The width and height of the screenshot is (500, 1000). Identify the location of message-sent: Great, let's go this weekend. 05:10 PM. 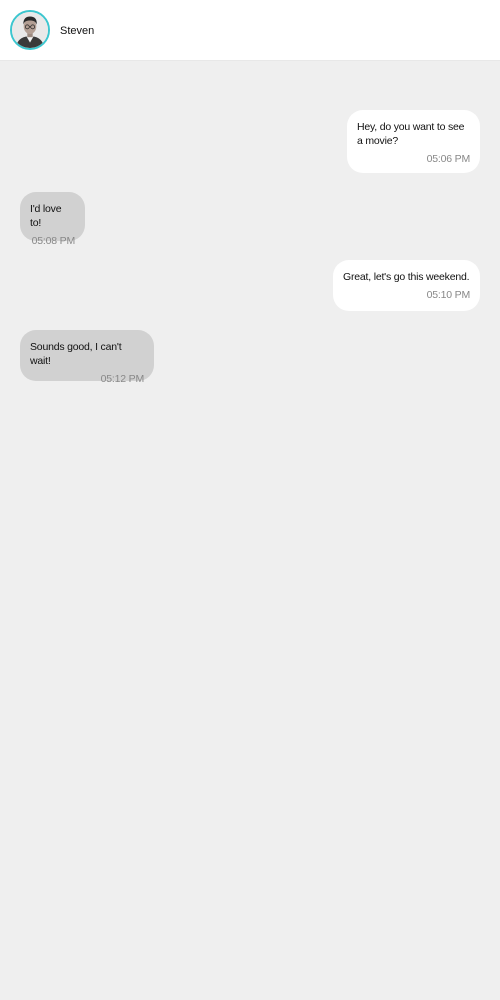
(406, 285).